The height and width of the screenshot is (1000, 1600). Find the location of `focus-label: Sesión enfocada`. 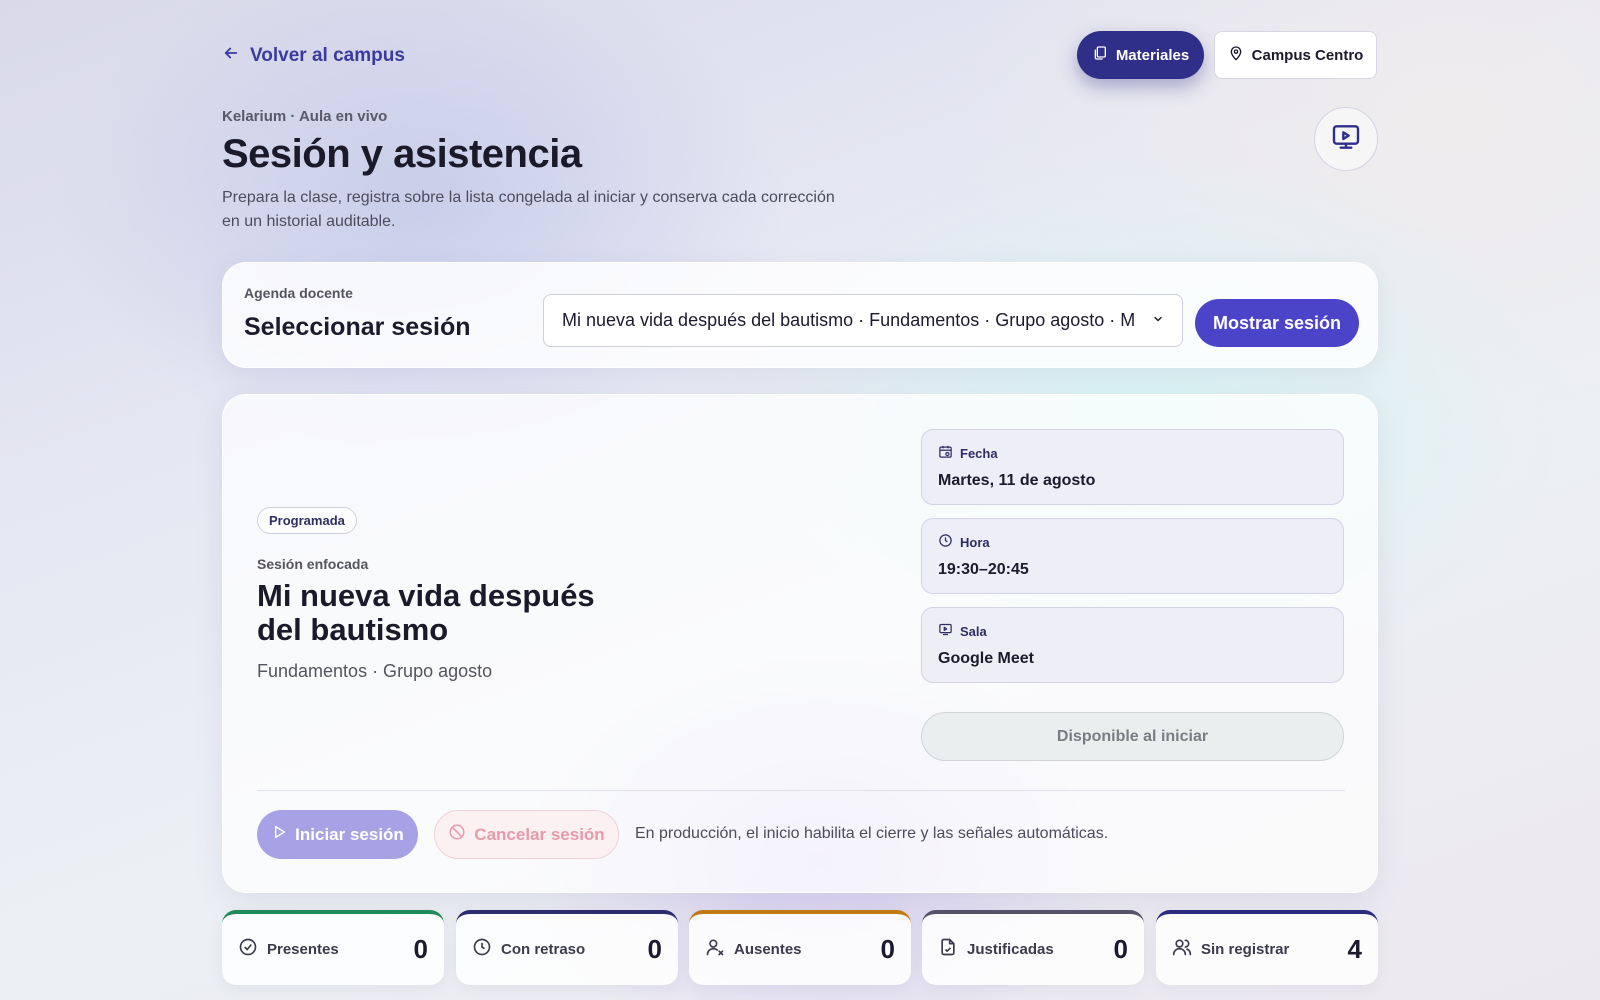

focus-label: Sesión enfocada is located at coordinates (313, 564).